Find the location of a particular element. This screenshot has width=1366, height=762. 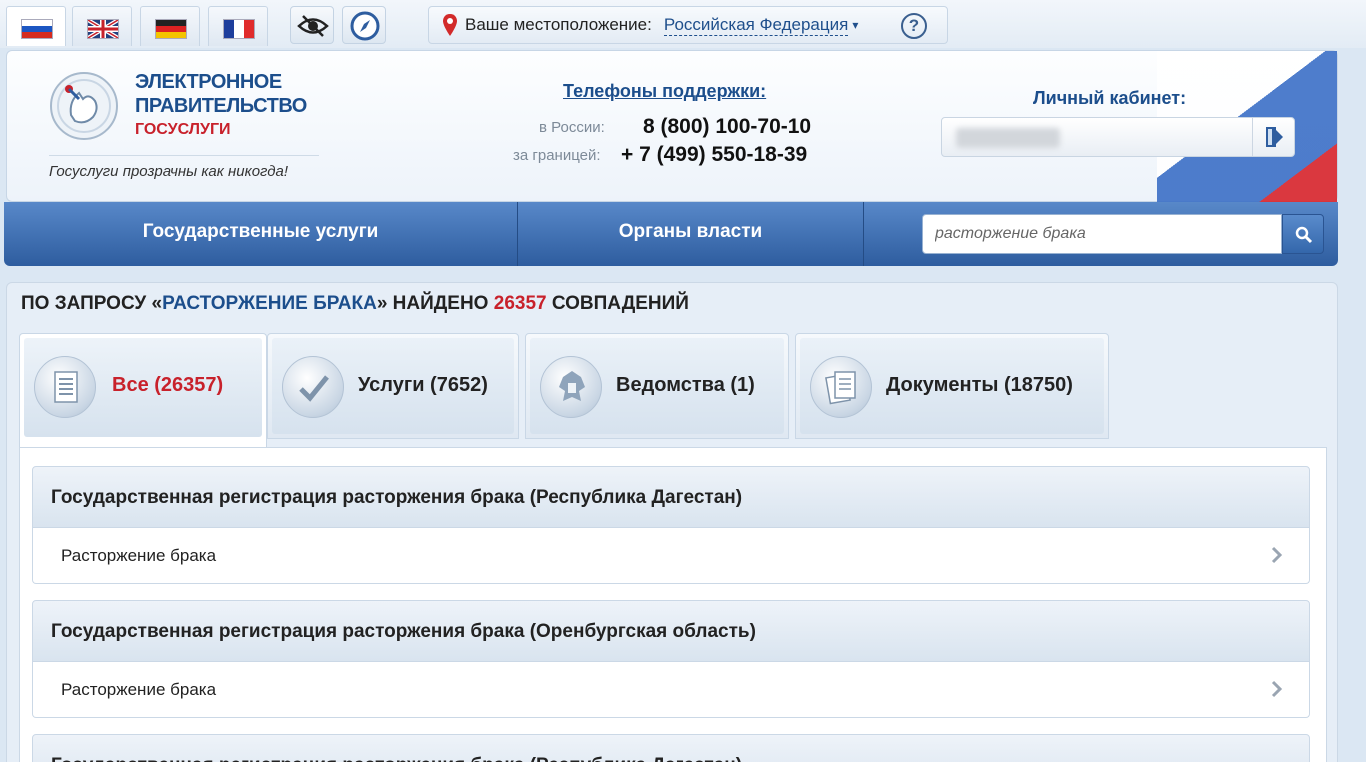

results-middle: » НАЙДЕНО is located at coordinates (435, 303).